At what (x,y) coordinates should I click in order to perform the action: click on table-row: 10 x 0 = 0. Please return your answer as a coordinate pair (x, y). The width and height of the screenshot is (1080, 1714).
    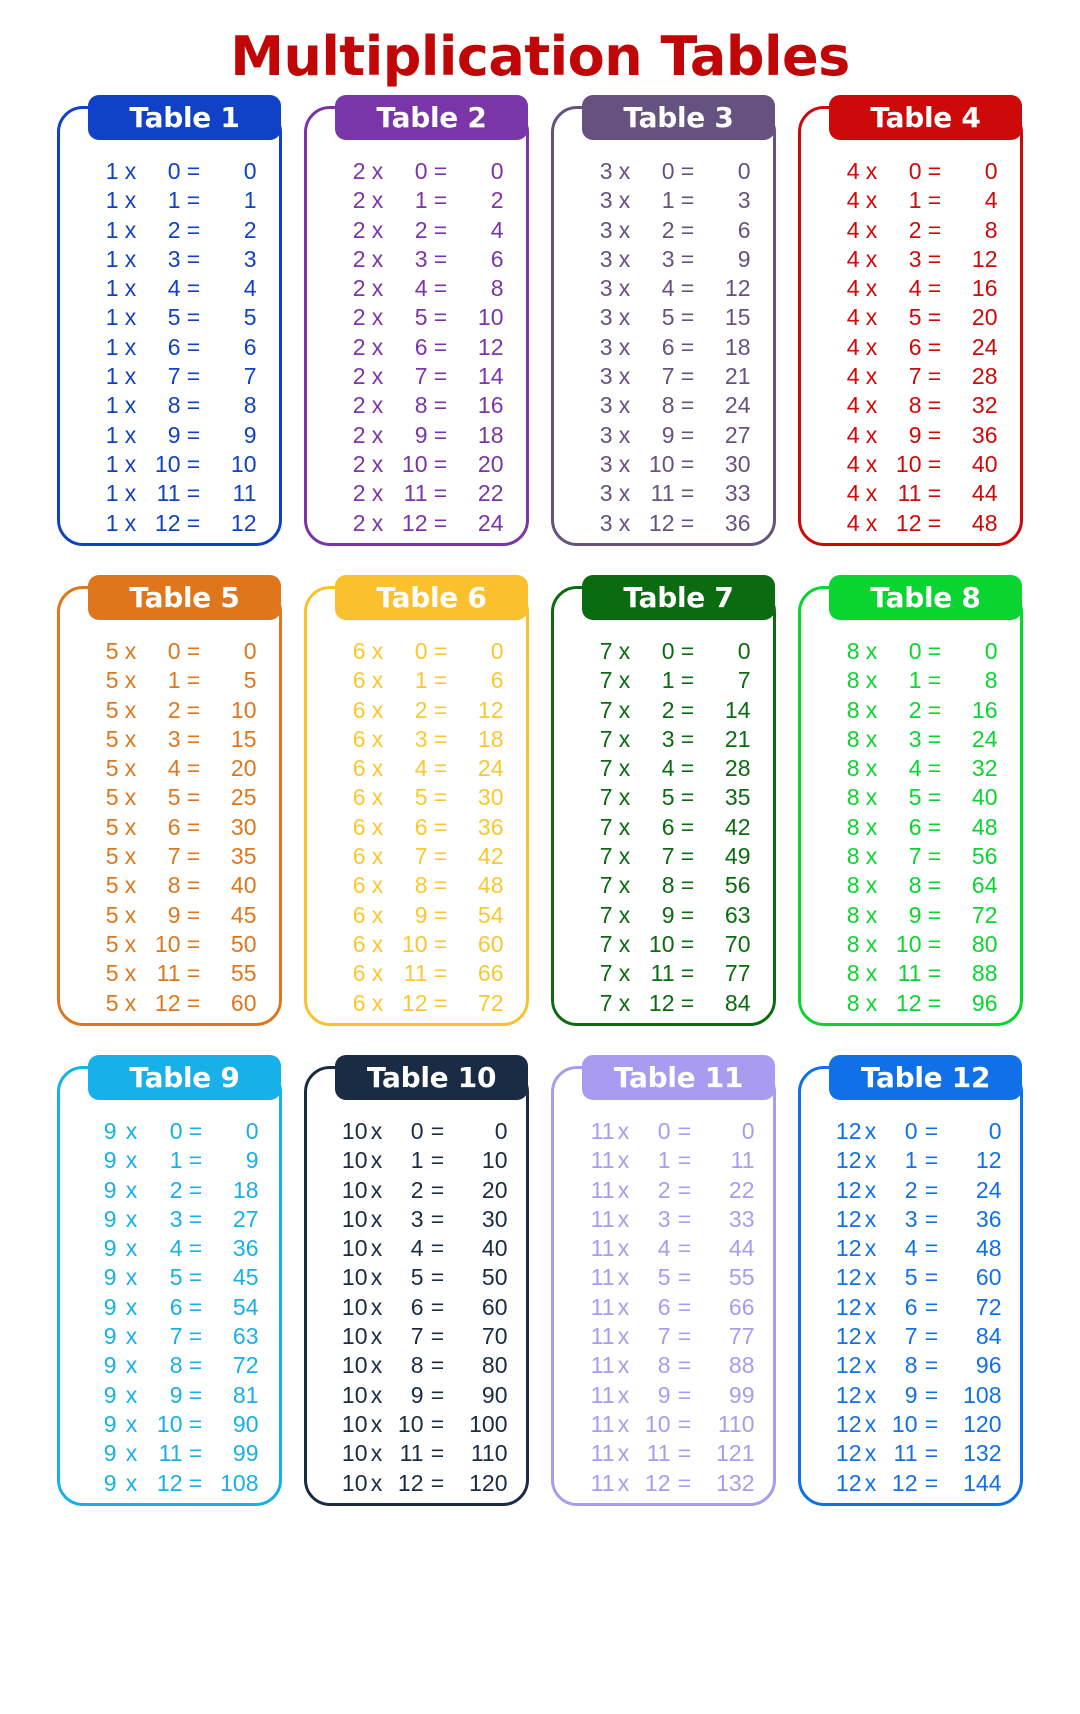
    Looking at the image, I should click on (417, 1131).